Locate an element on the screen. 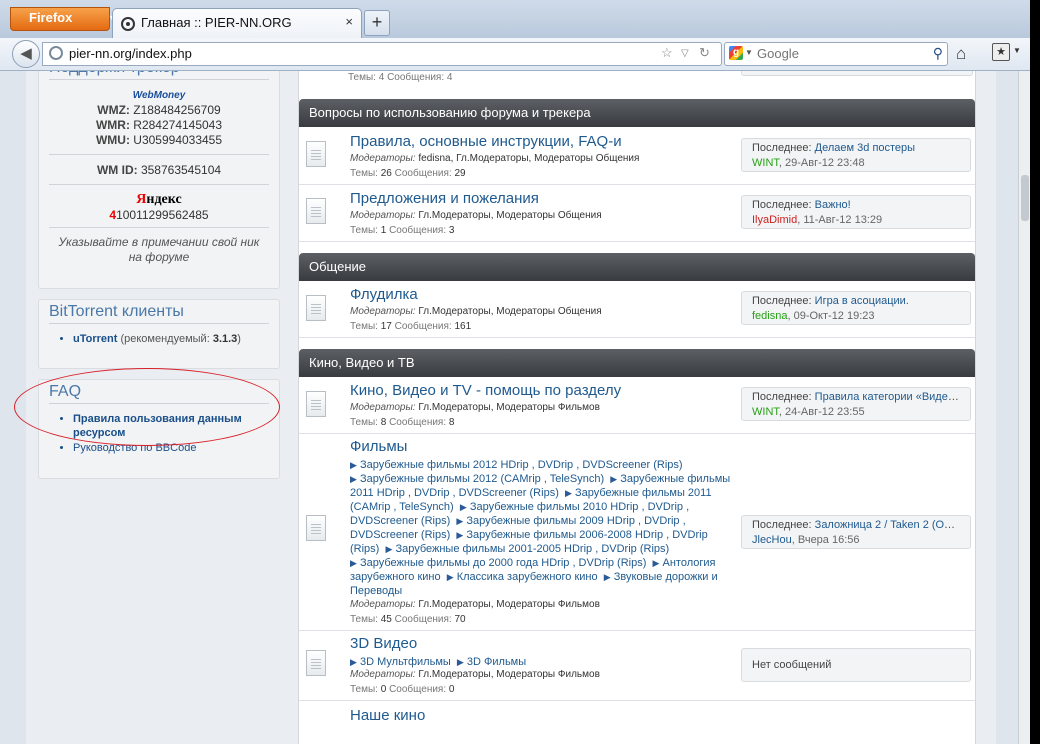 The width and height of the screenshot is (1040, 744). forum-title: Наше кино is located at coordinates (387, 715).